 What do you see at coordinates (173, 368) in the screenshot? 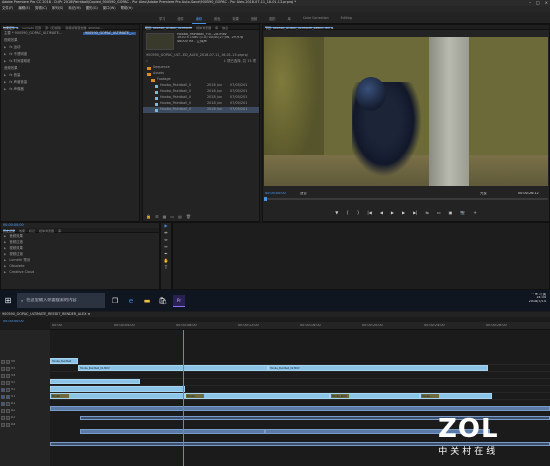
I see `timeline-clip: Hooba_Paintball_01.MOV` at bounding box center [173, 368].